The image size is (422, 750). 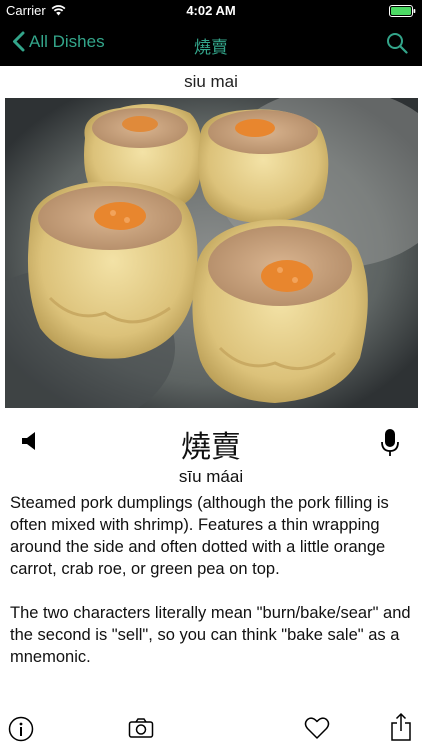 I want to click on info-button, so click(x=21, y=731).